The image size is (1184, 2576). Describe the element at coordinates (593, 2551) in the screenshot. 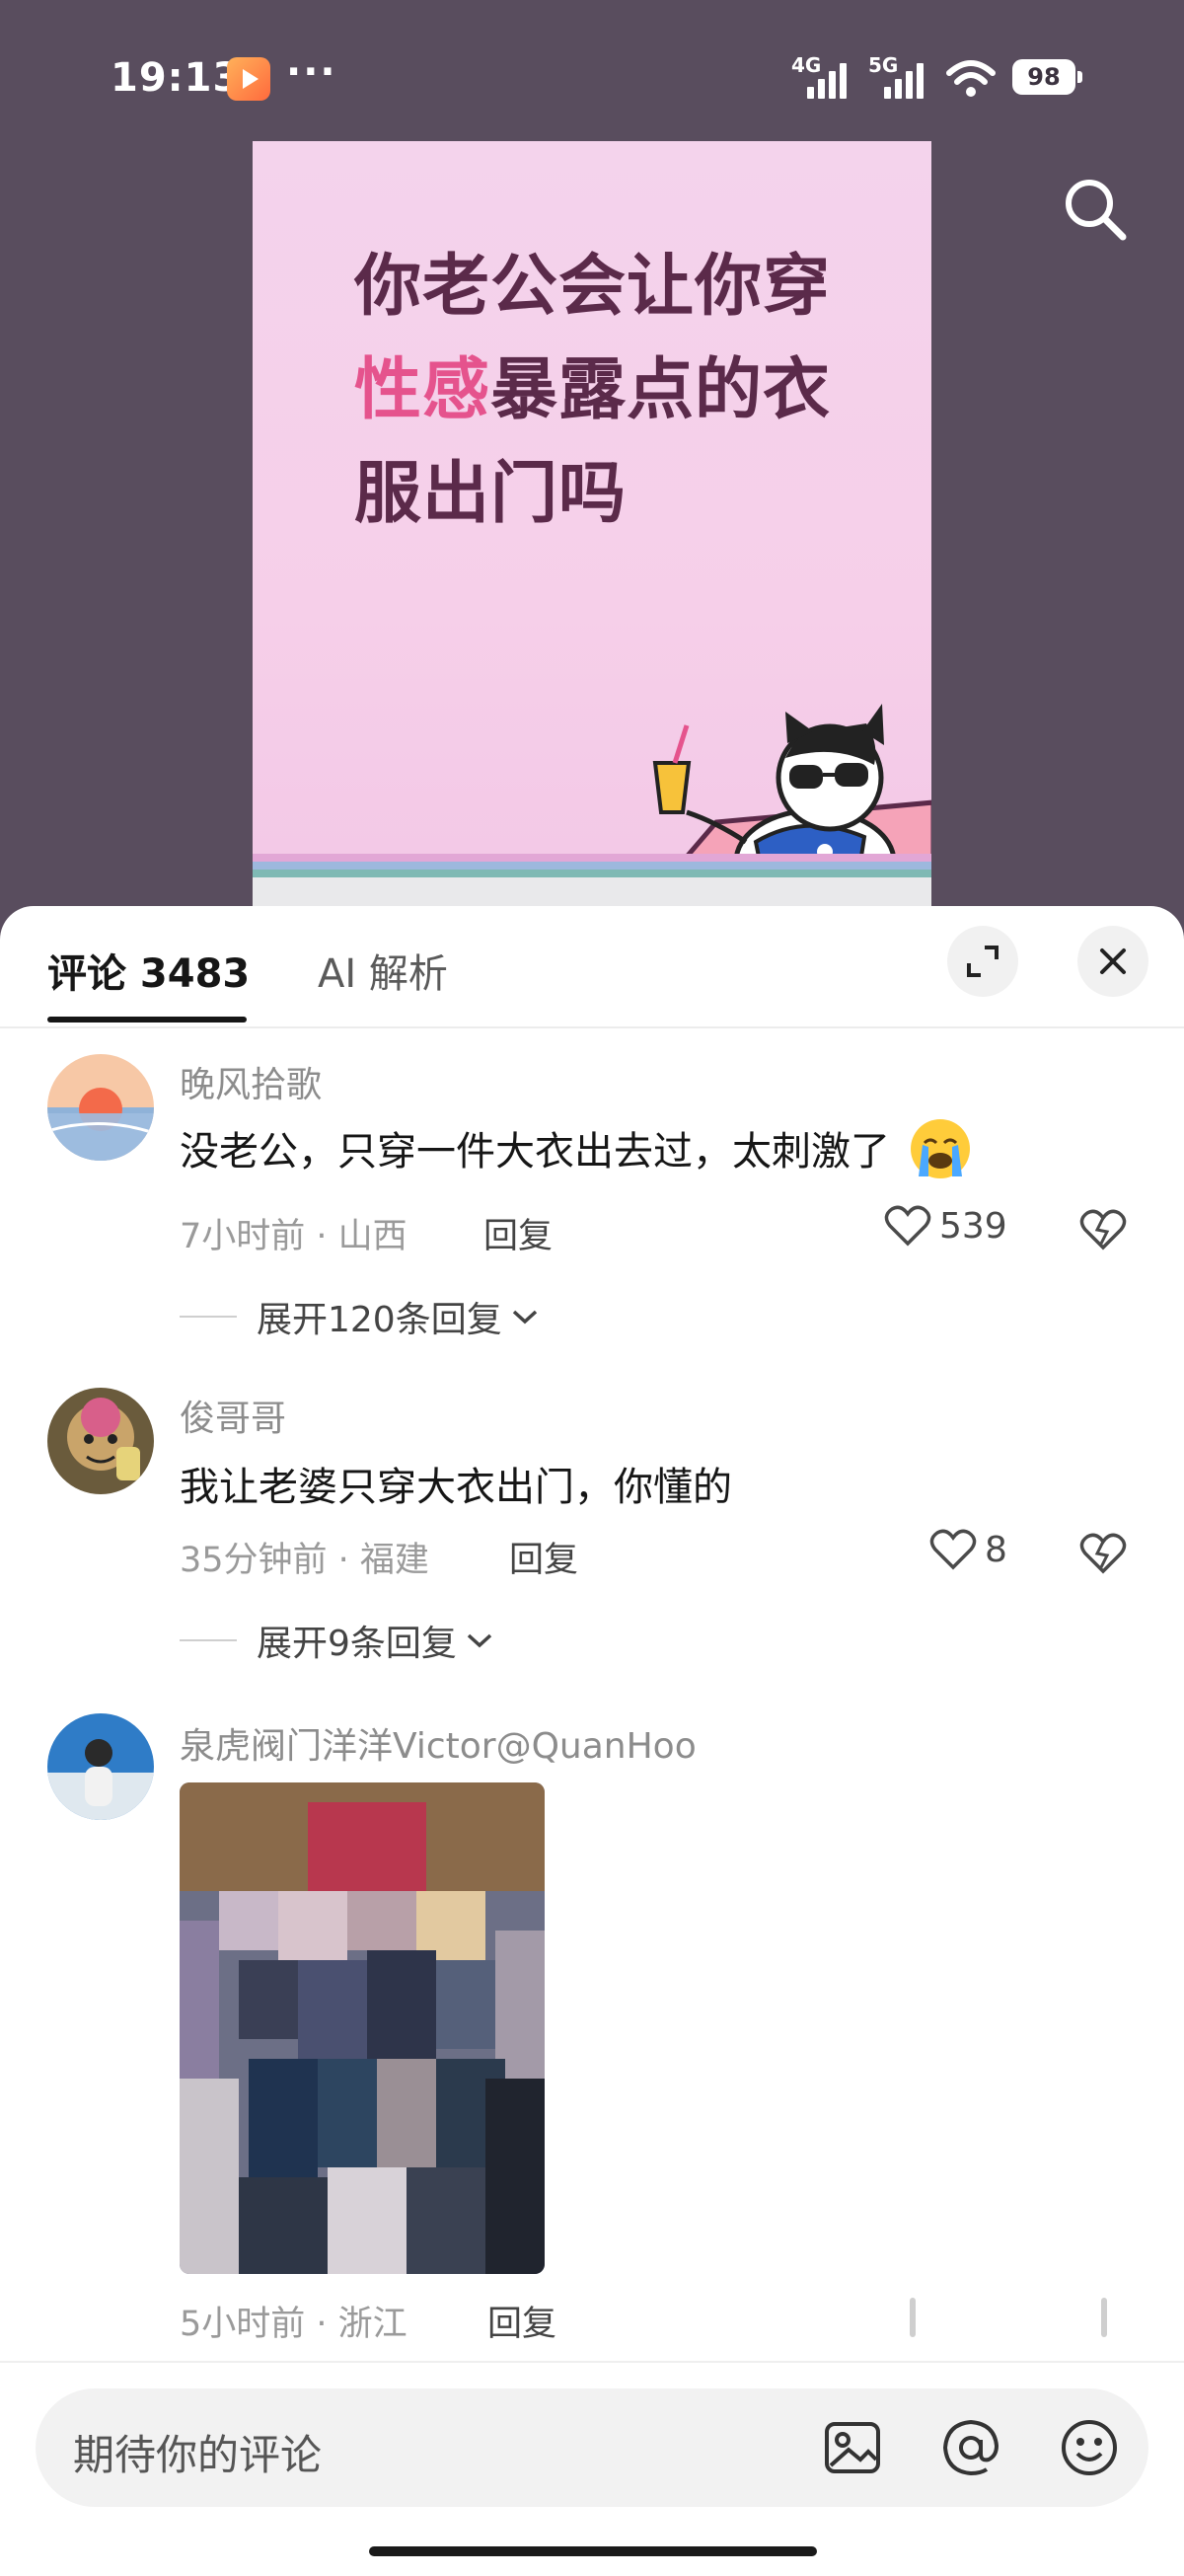

I see `home-indicator` at that location.